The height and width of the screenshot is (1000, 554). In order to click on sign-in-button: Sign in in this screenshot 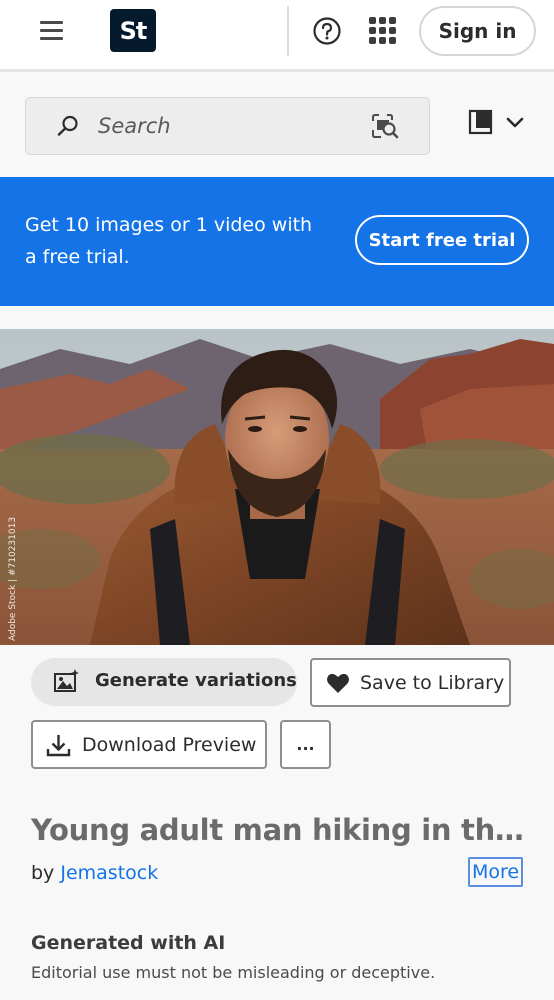, I will do `click(477, 31)`.